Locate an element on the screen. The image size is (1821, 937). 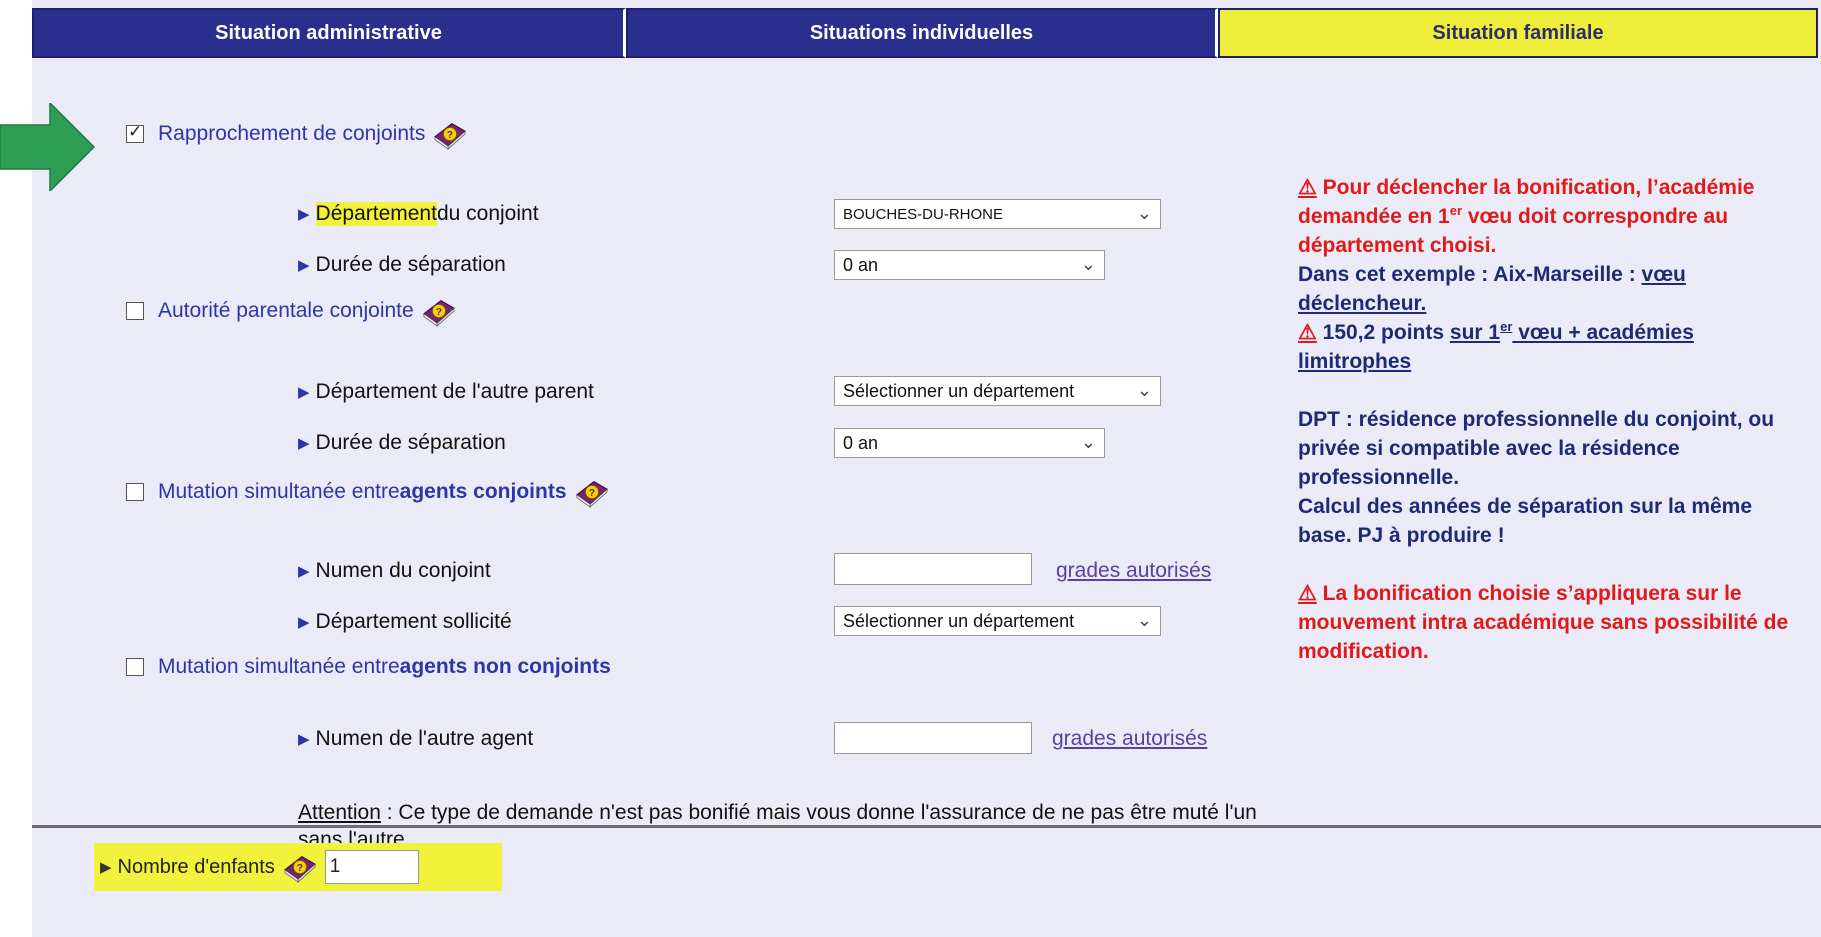
dept-autre-parent-select: Sélectionner un département ⌄ is located at coordinates (997, 391).